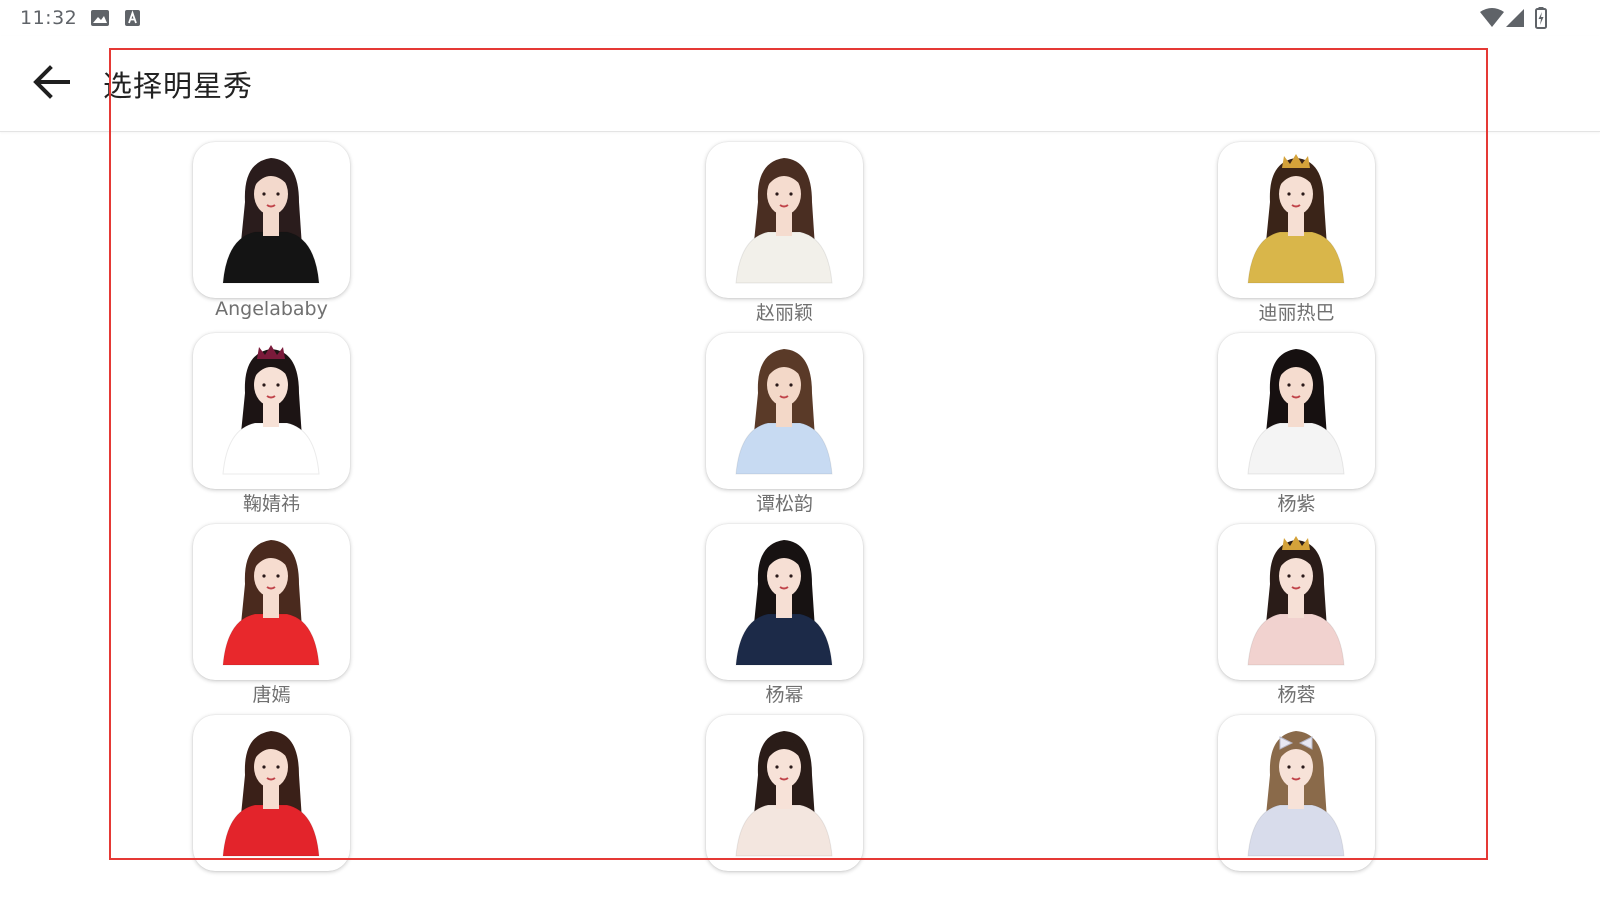  What do you see at coordinates (1544, 18) in the screenshot?
I see `battery-charging-icon` at bounding box center [1544, 18].